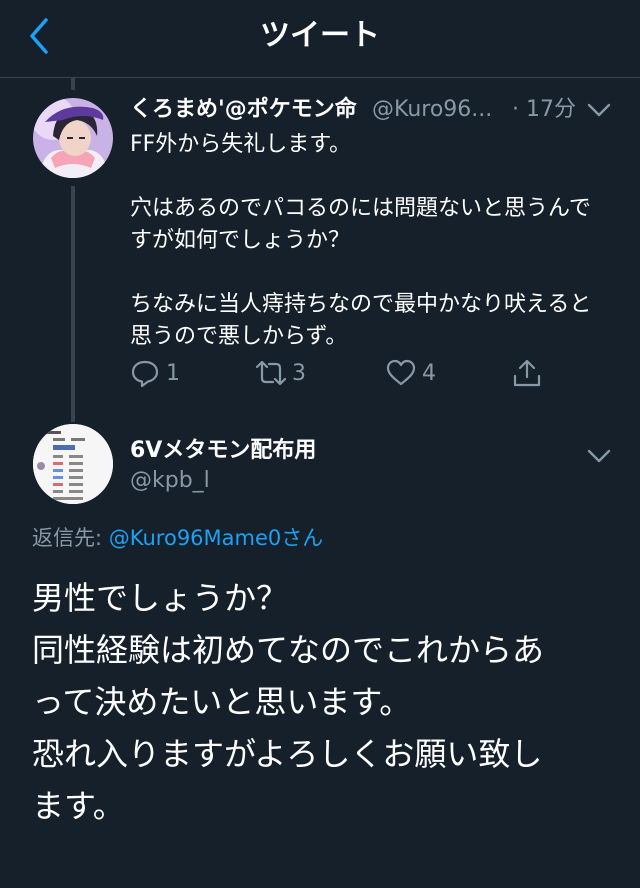 Image resolution: width=640 pixels, height=888 pixels. Describe the element at coordinates (287, 754) in the screenshot. I see `tweet-text-line: 恐れ入りますがよろしくお願い致し` at that location.